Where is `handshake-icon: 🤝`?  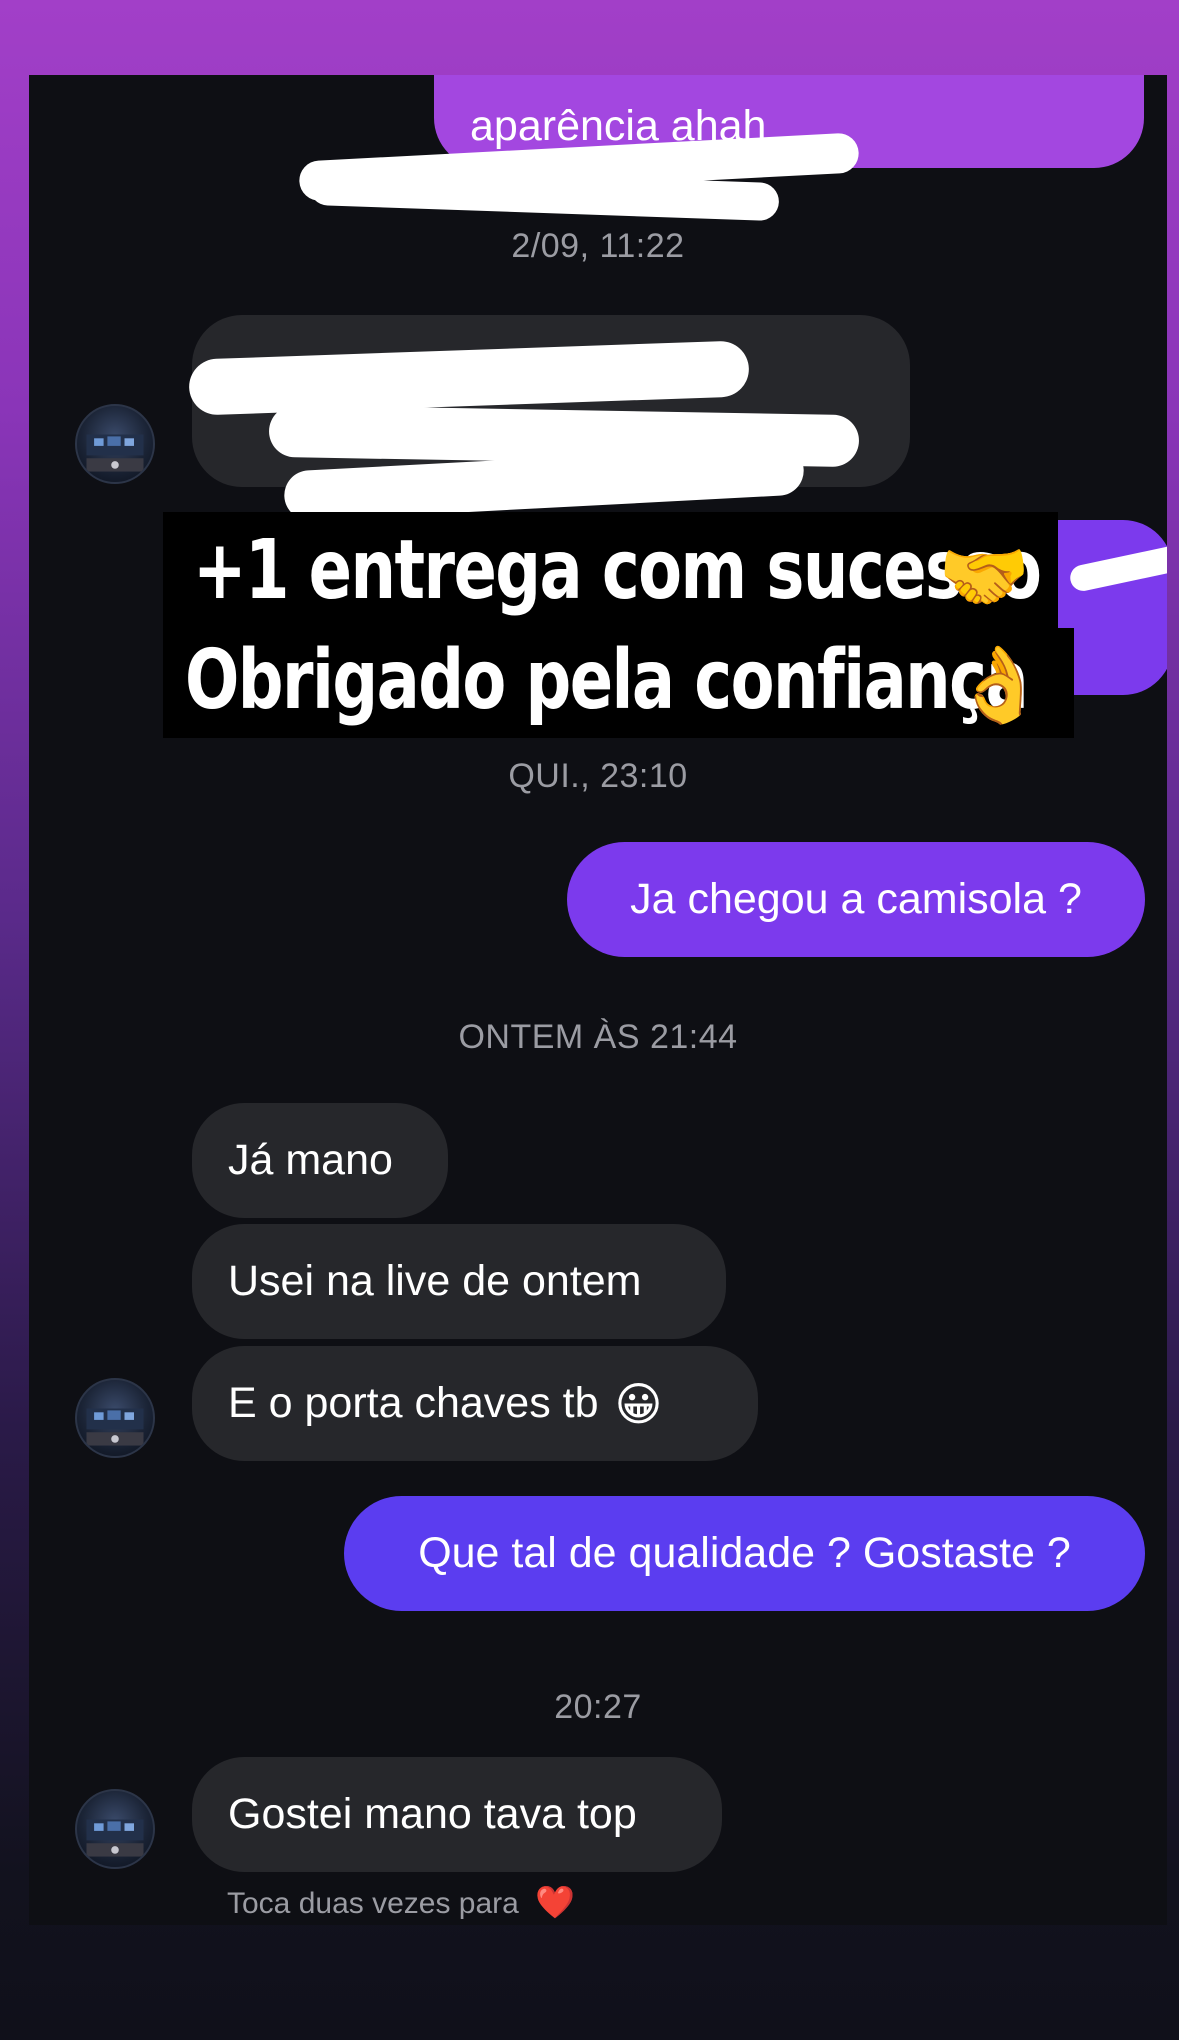
handshake-icon: 🤝 is located at coordinates (984, 577).